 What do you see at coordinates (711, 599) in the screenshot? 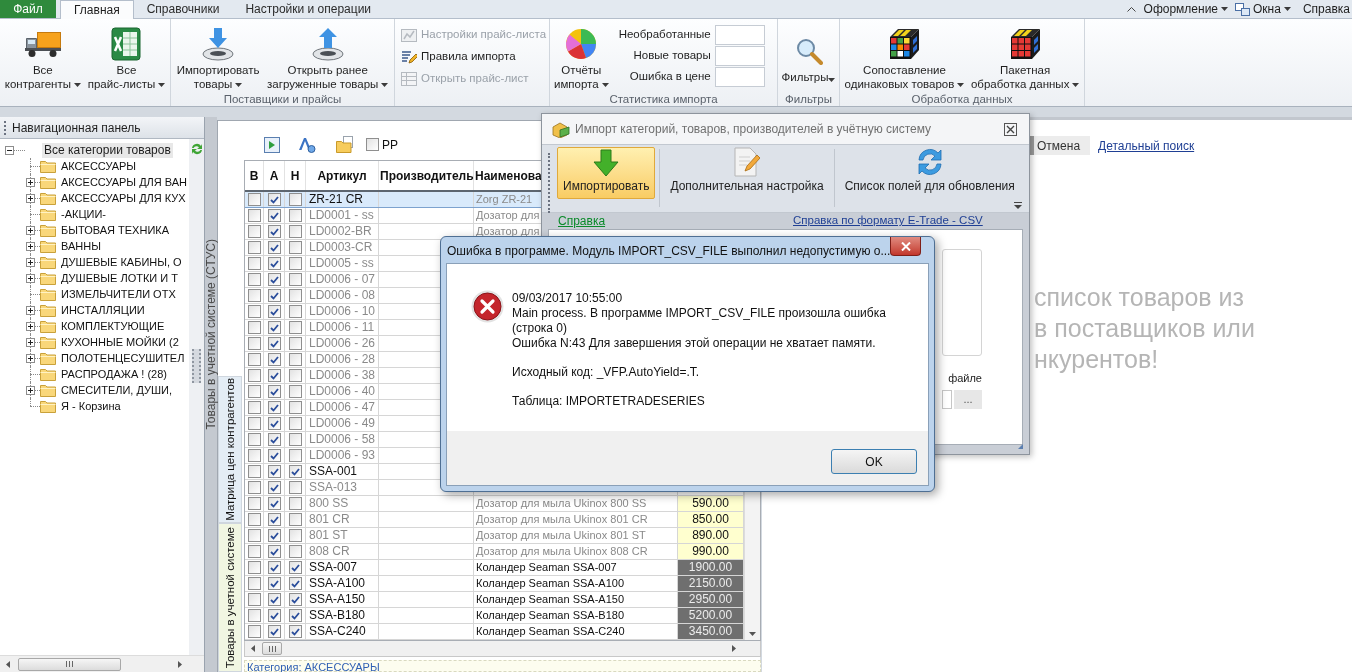
I see `price-cell: 2950.00` at bounding box center [711, 599].